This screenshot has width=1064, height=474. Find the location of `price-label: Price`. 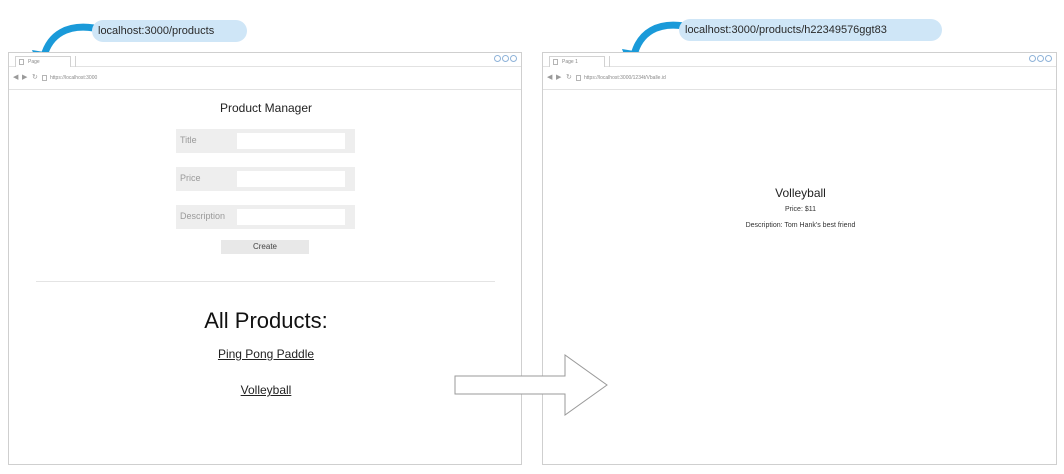

price-label: Price is located at coordinates (190, 178).